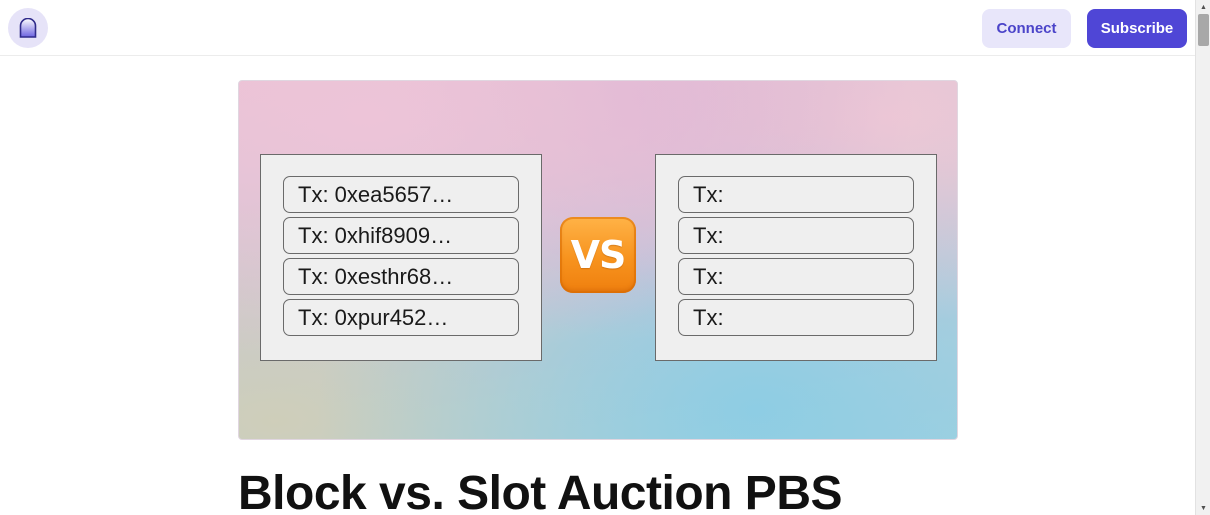 The width and height of the screenshot is (1210, 515). What do you see at coordinates (540, 491) in the screenshot?
I see `article-title: Block vs. Slot Auction PBS` at bounding box center [540, 491].